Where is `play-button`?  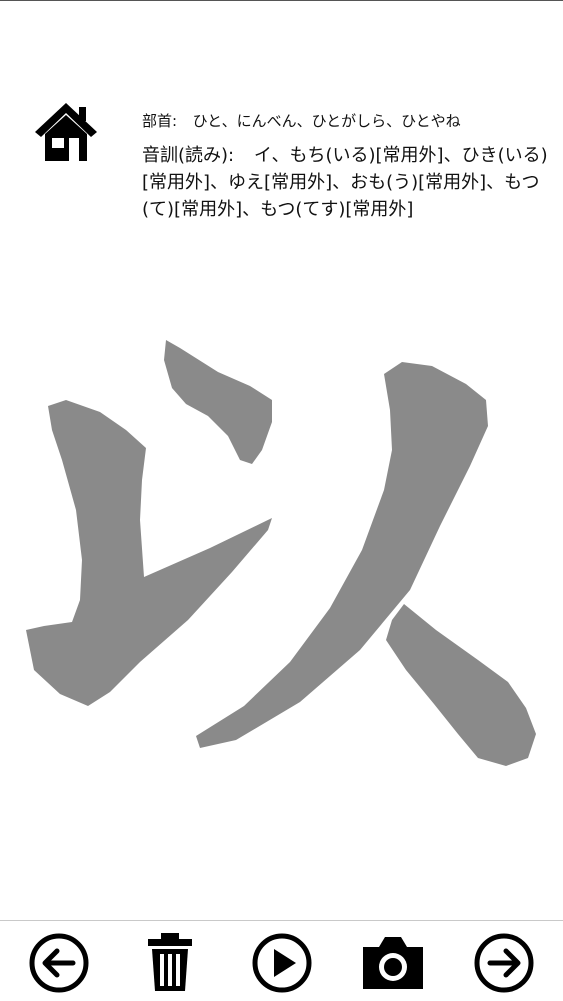 play-button is located at coordinates (282, 963).